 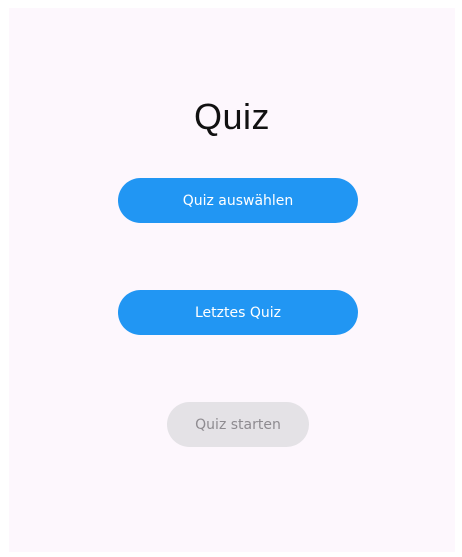 I want to click on start-quiz-button: Quiz starten, so click(x=238, y=424).